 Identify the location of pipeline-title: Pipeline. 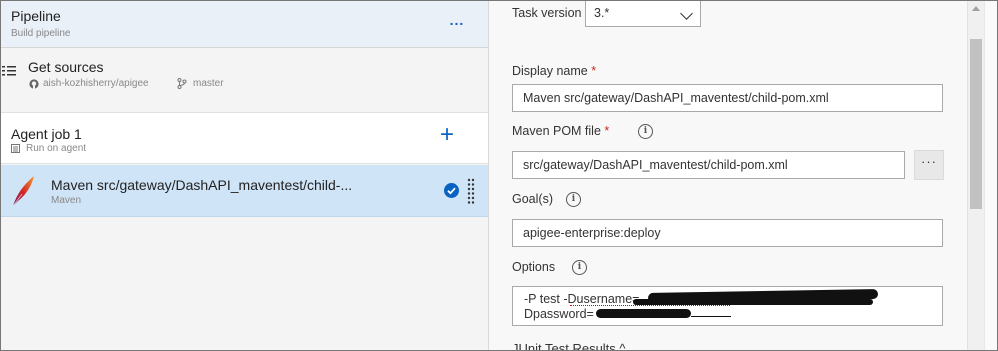
(36, 16).